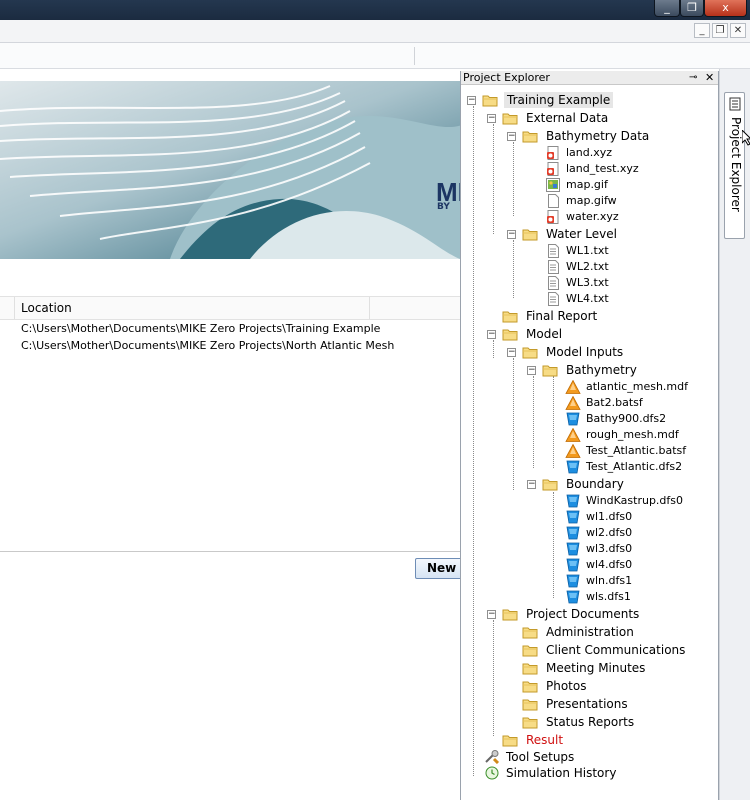 This screenshot has width=750, height=800. I want to click on tree-node-label: WL1.txt, so click(587, 250).